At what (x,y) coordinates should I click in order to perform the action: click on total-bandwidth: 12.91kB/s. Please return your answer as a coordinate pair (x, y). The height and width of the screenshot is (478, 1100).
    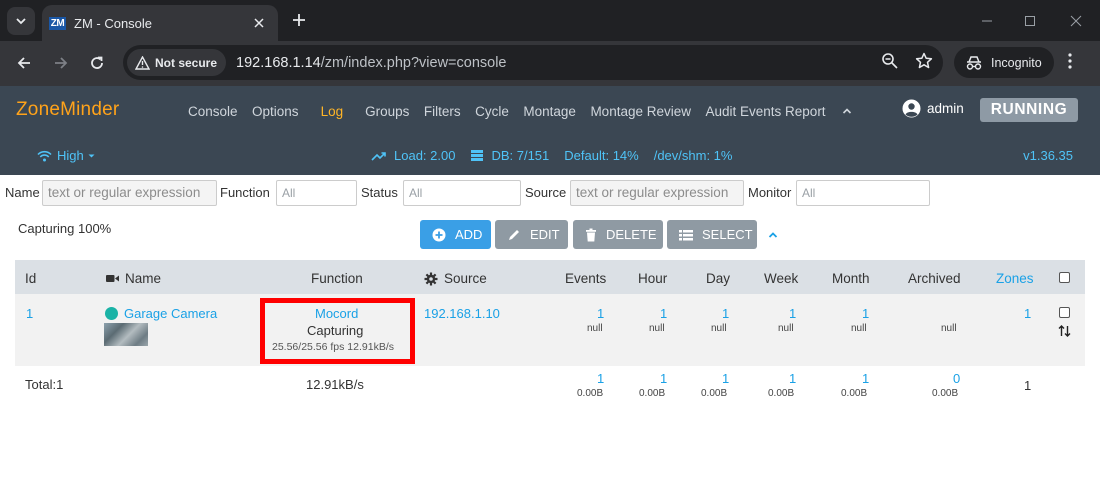
    Looking at the image, I should click on (335, 384).